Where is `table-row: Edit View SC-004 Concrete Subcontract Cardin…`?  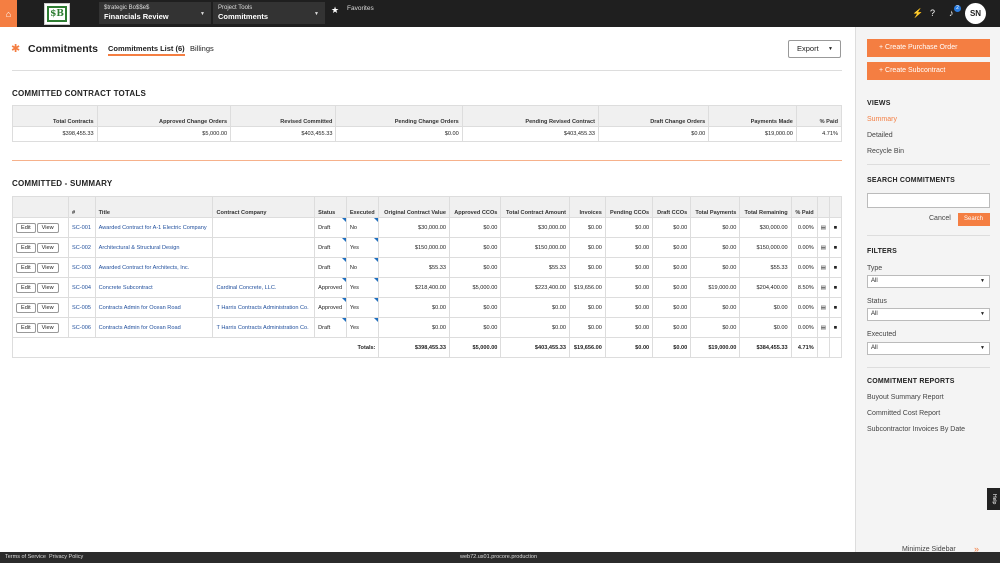
table-row: Edit View SC-004 Concrete Subcontract Cardin… is located at coordinates (427, 287).